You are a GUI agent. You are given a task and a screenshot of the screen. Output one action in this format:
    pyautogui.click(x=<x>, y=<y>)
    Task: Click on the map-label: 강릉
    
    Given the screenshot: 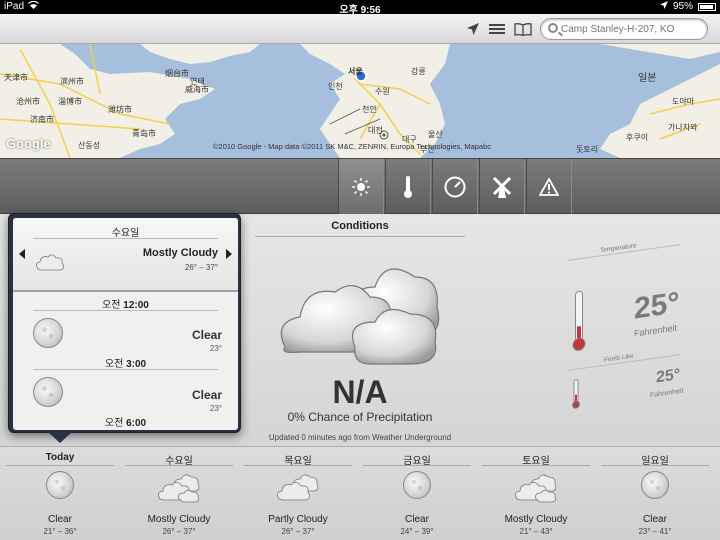 What is the action you would take?
    pyautogui.click(x=418, y=71)
    